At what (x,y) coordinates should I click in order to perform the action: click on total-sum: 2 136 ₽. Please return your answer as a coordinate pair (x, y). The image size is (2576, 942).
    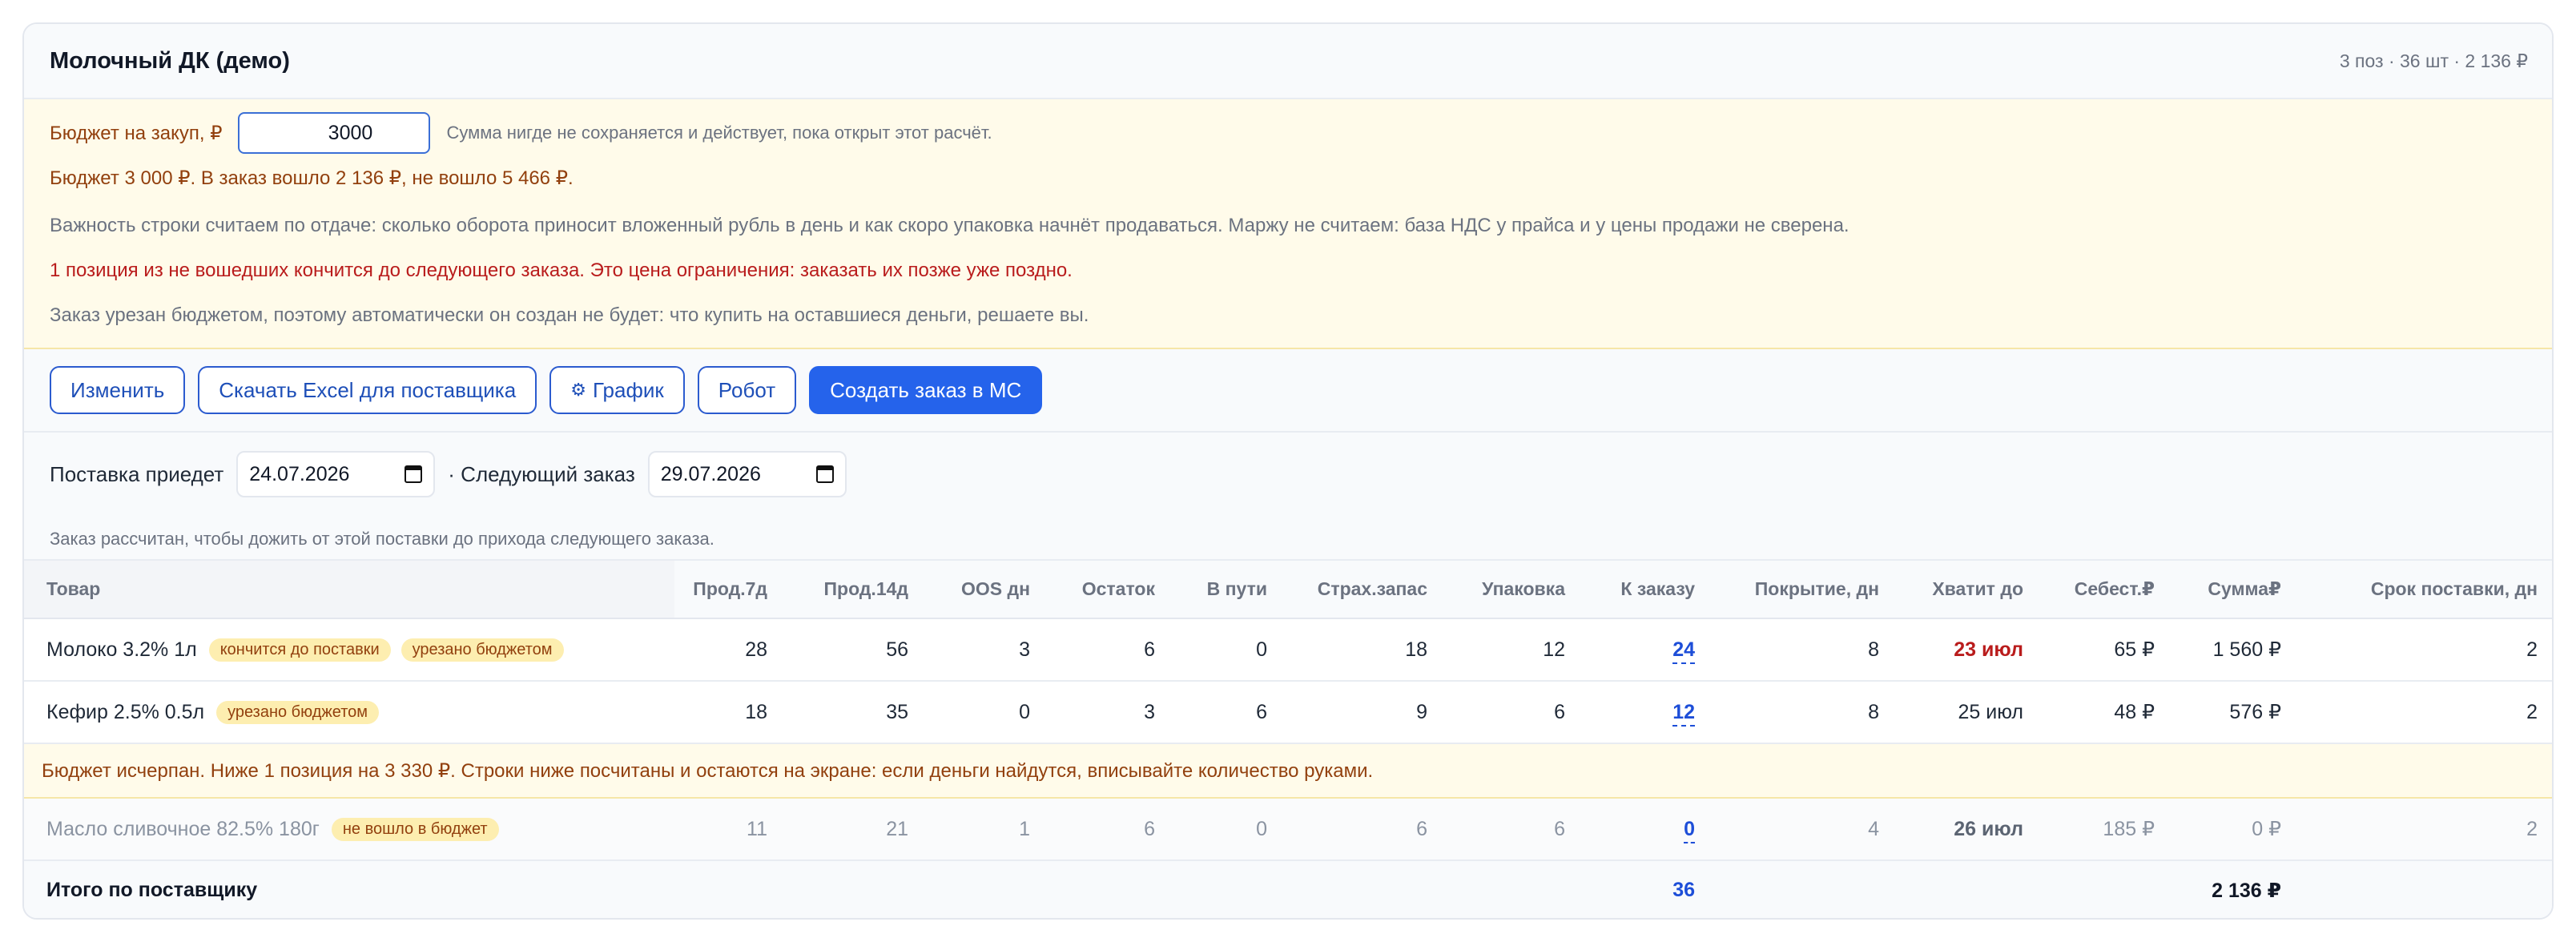
    Looking at the image, I should click on (2235, 889).